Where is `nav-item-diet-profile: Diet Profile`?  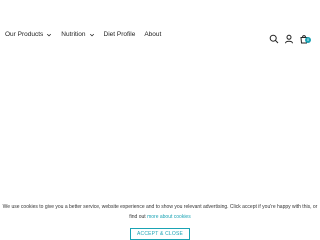 nav-item-diet-profile: Diet Profile is located at coordinates (120, 34).